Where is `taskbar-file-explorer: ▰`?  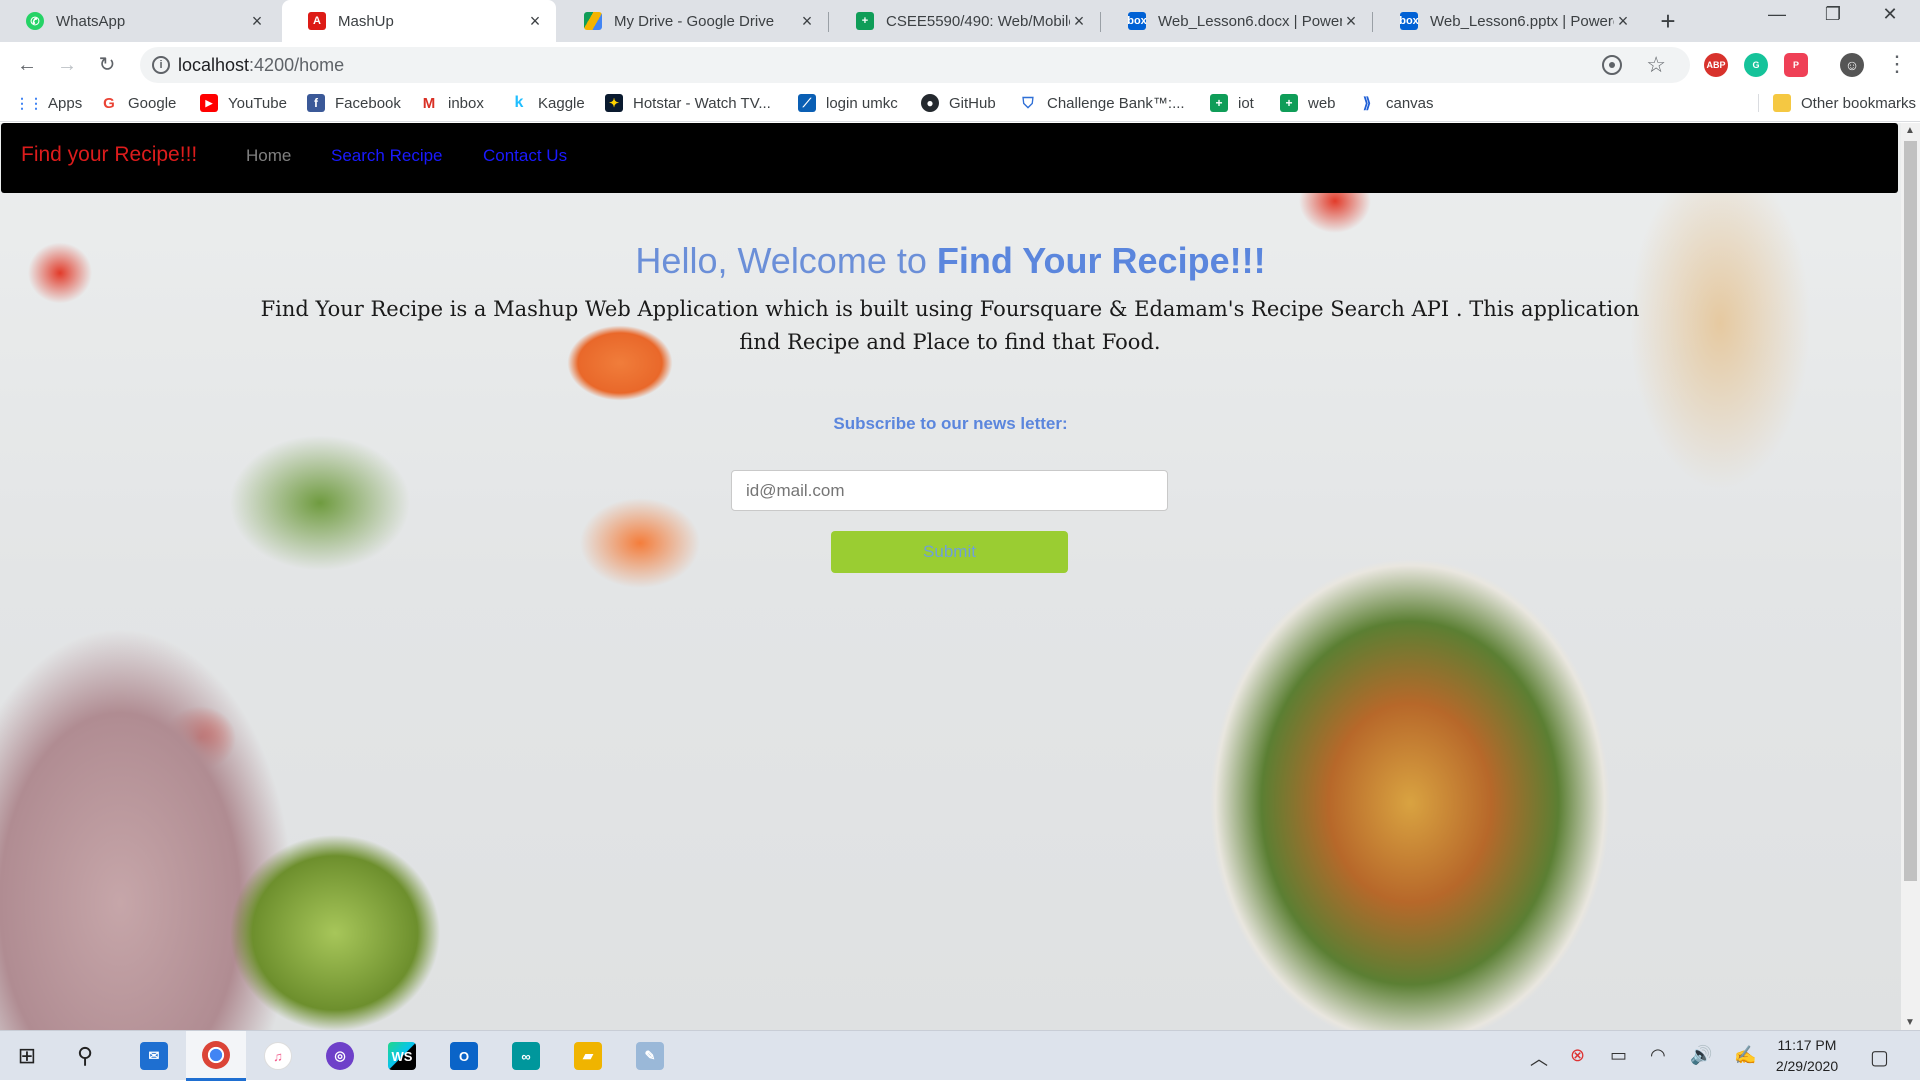
taskbar-file-explorer: ▰ is located at coordinates (588, 1056).